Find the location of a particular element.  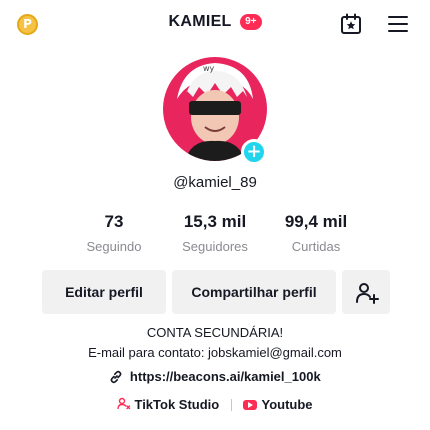

youtube-label: Youtube is located at coordinates (287, 405).